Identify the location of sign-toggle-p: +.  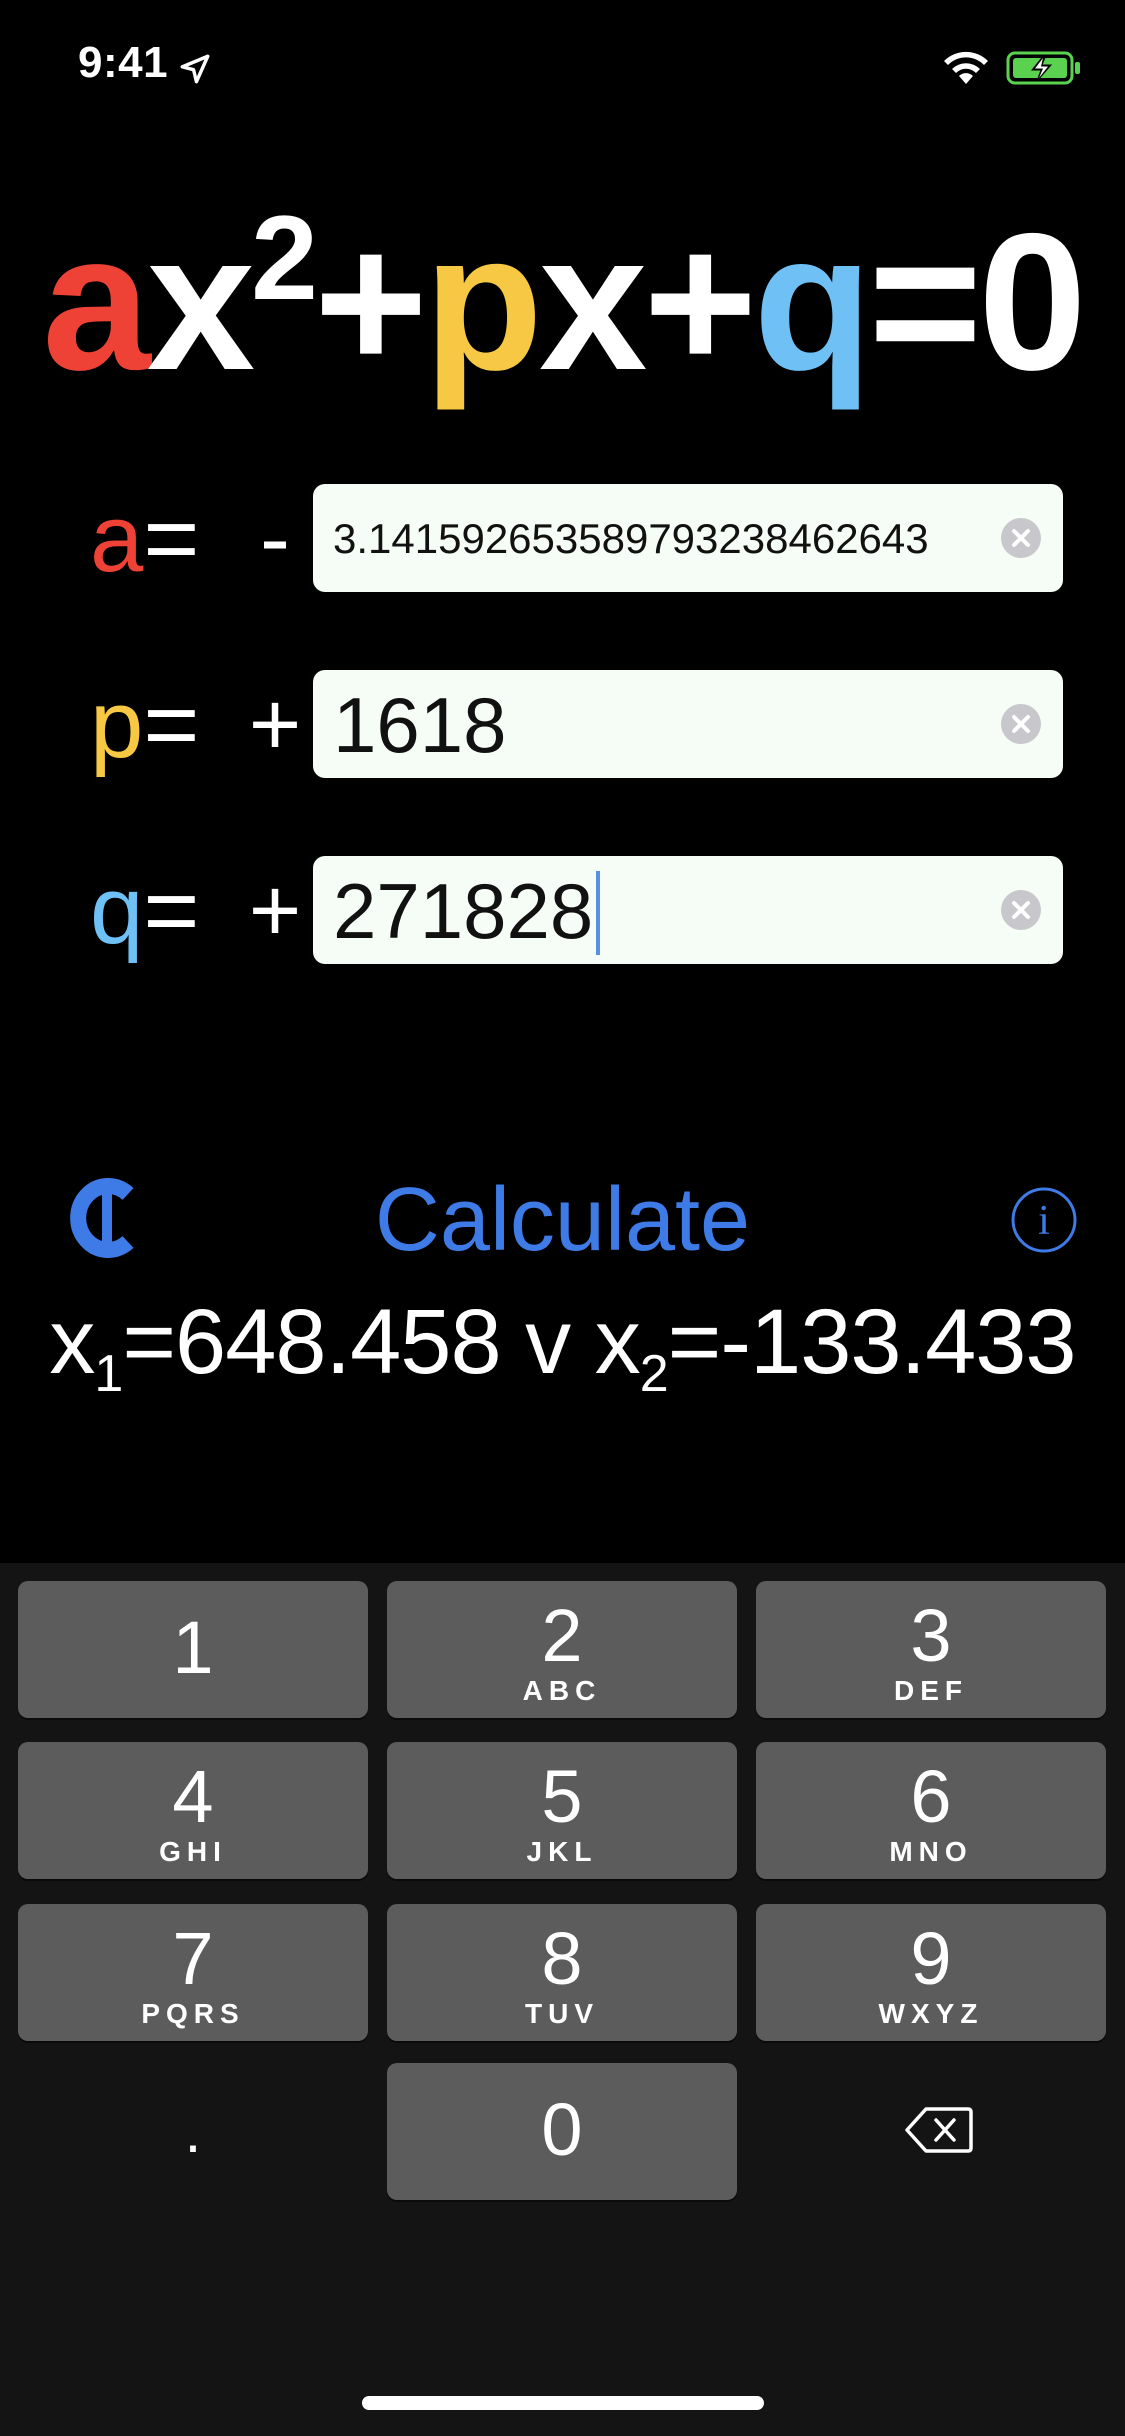
(275, 725).